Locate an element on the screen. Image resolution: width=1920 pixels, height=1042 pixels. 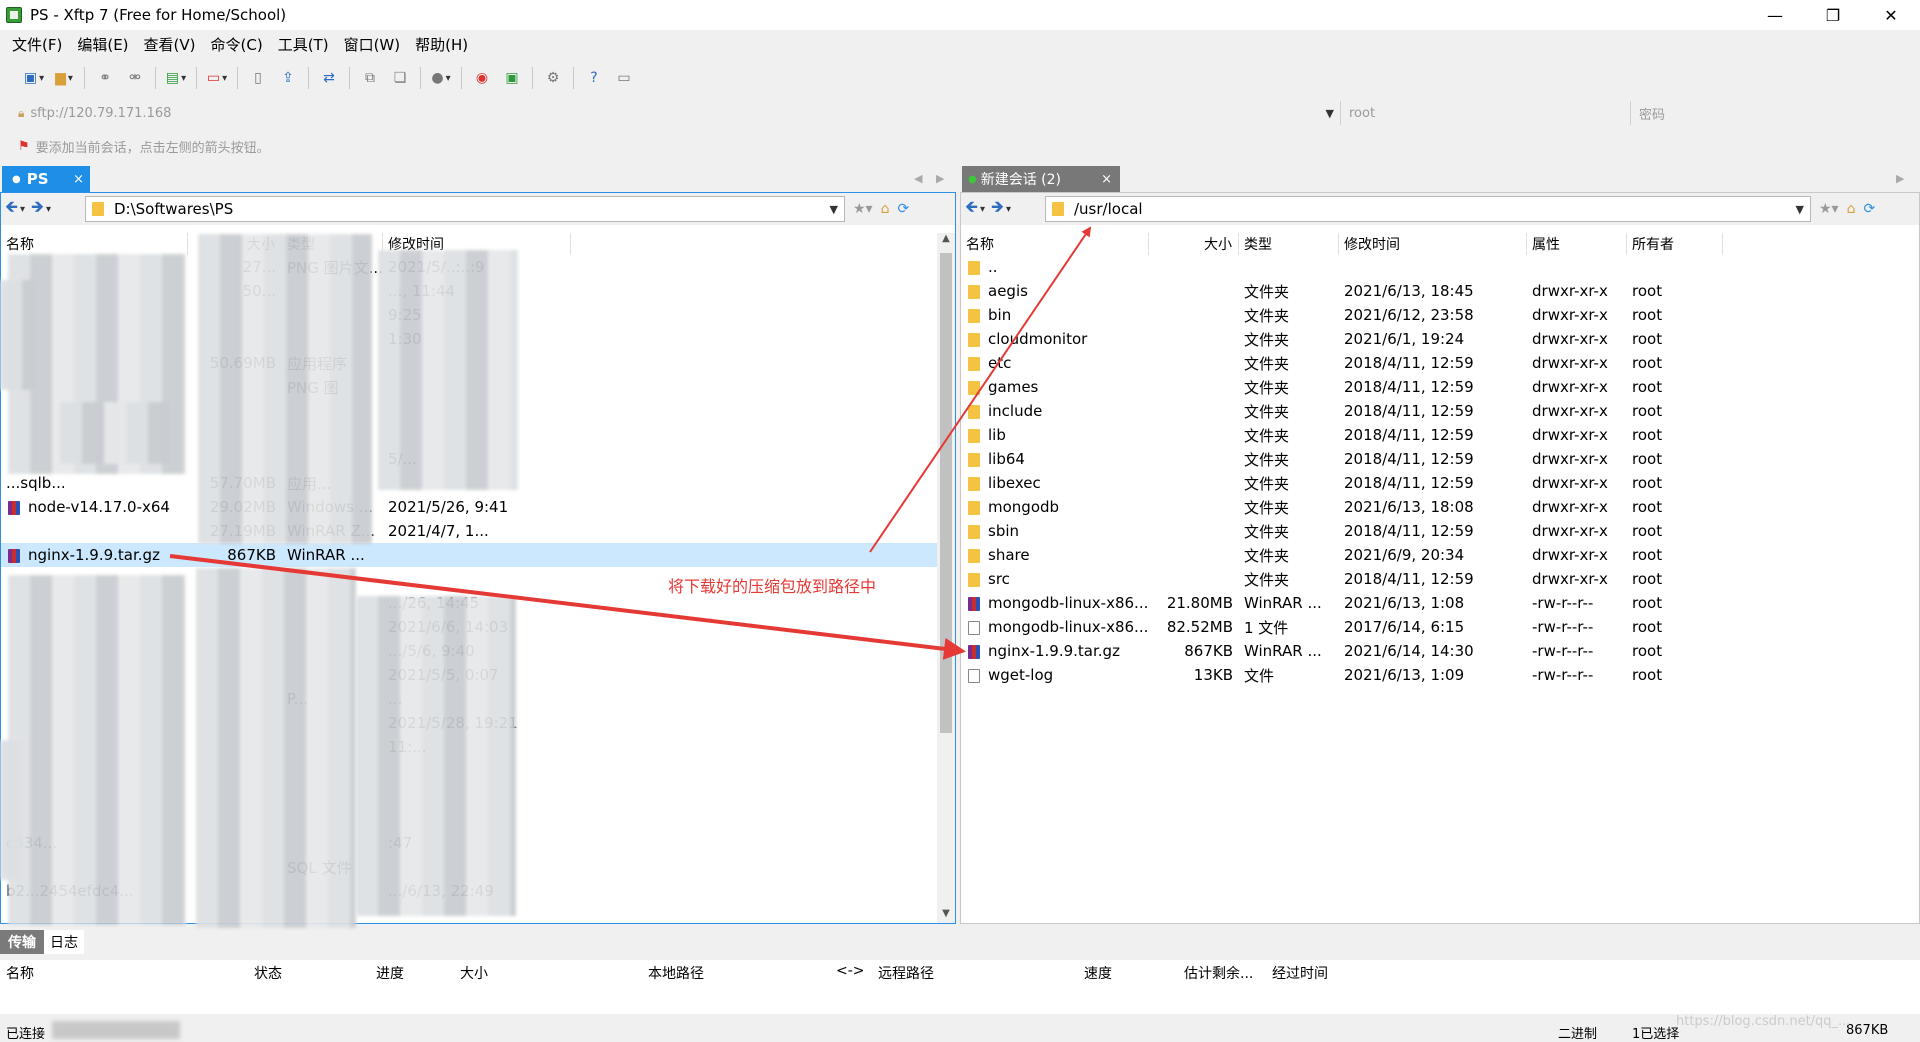
host-dropdown-icon: ▼ is located at coordinates (1330, 113).